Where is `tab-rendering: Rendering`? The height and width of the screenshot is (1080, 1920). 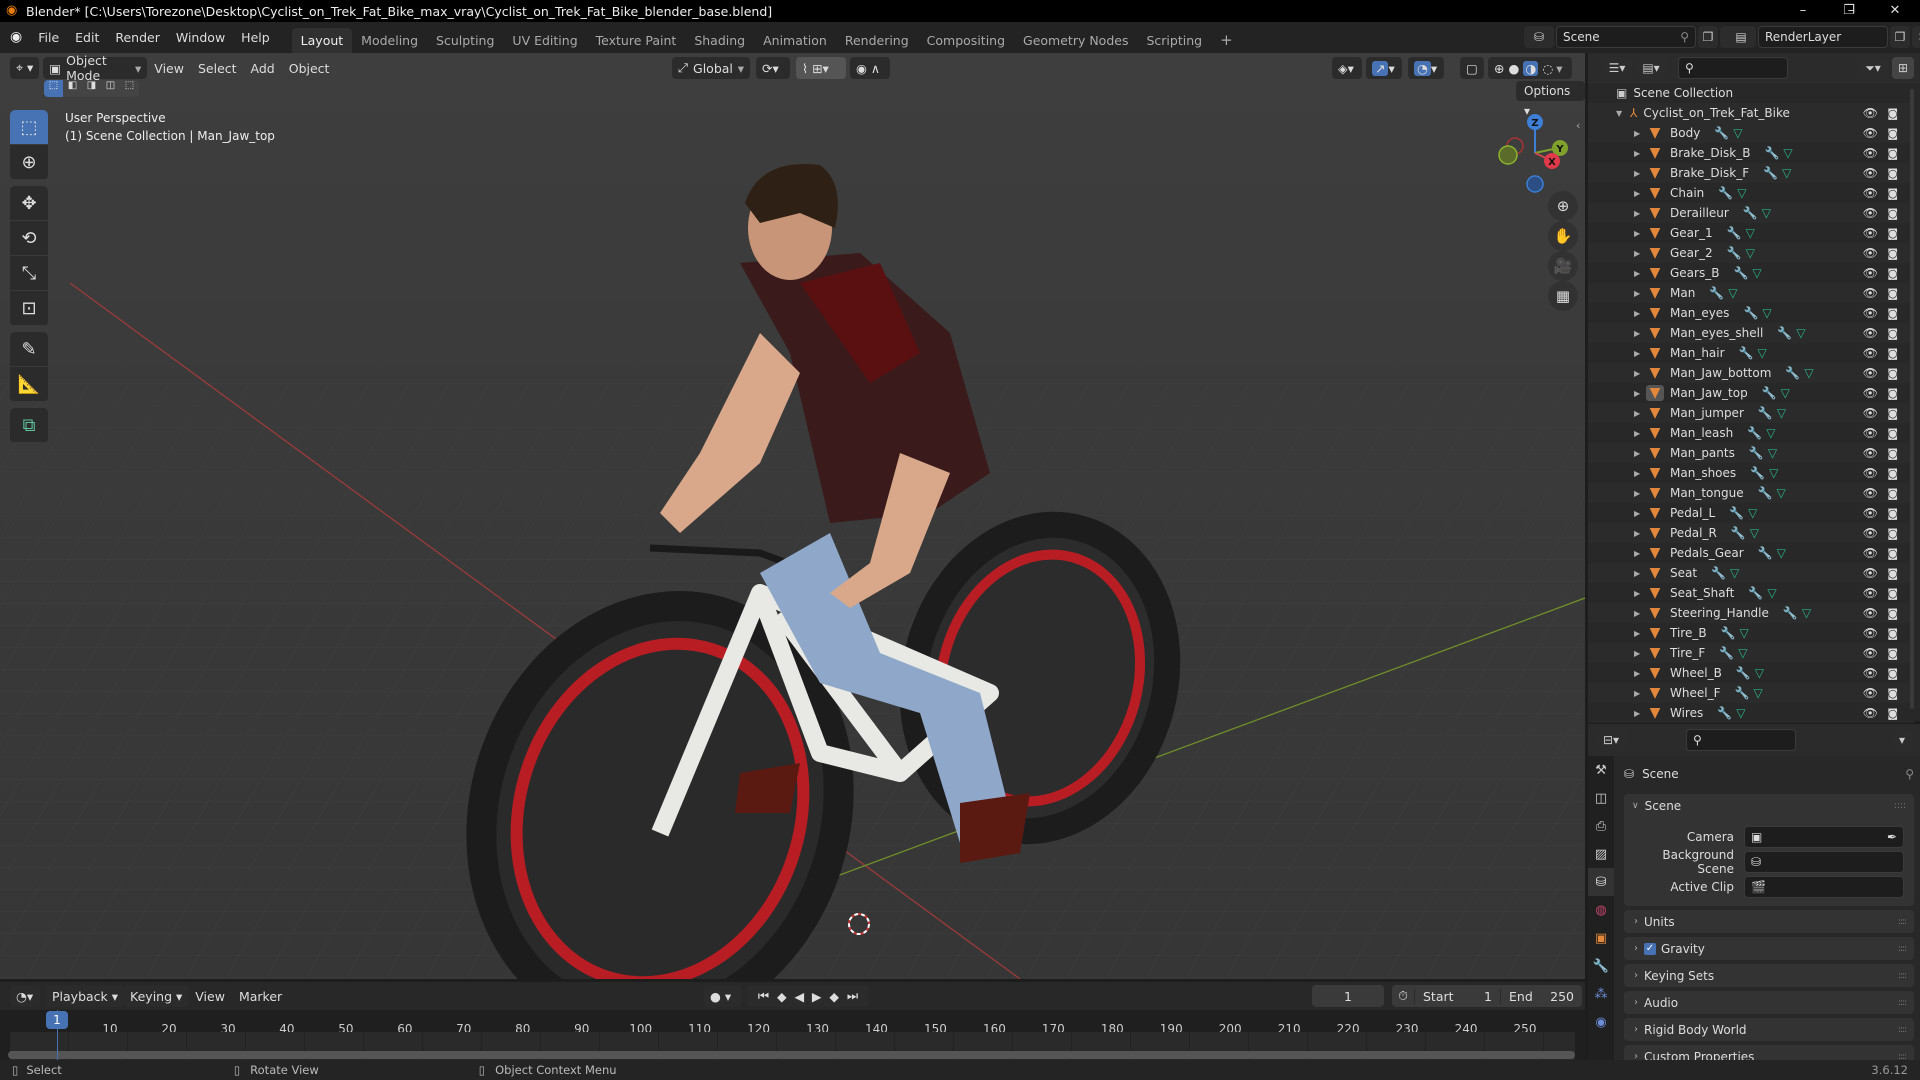 tab-rendering: Rendering is located at coordinates (877, 40).